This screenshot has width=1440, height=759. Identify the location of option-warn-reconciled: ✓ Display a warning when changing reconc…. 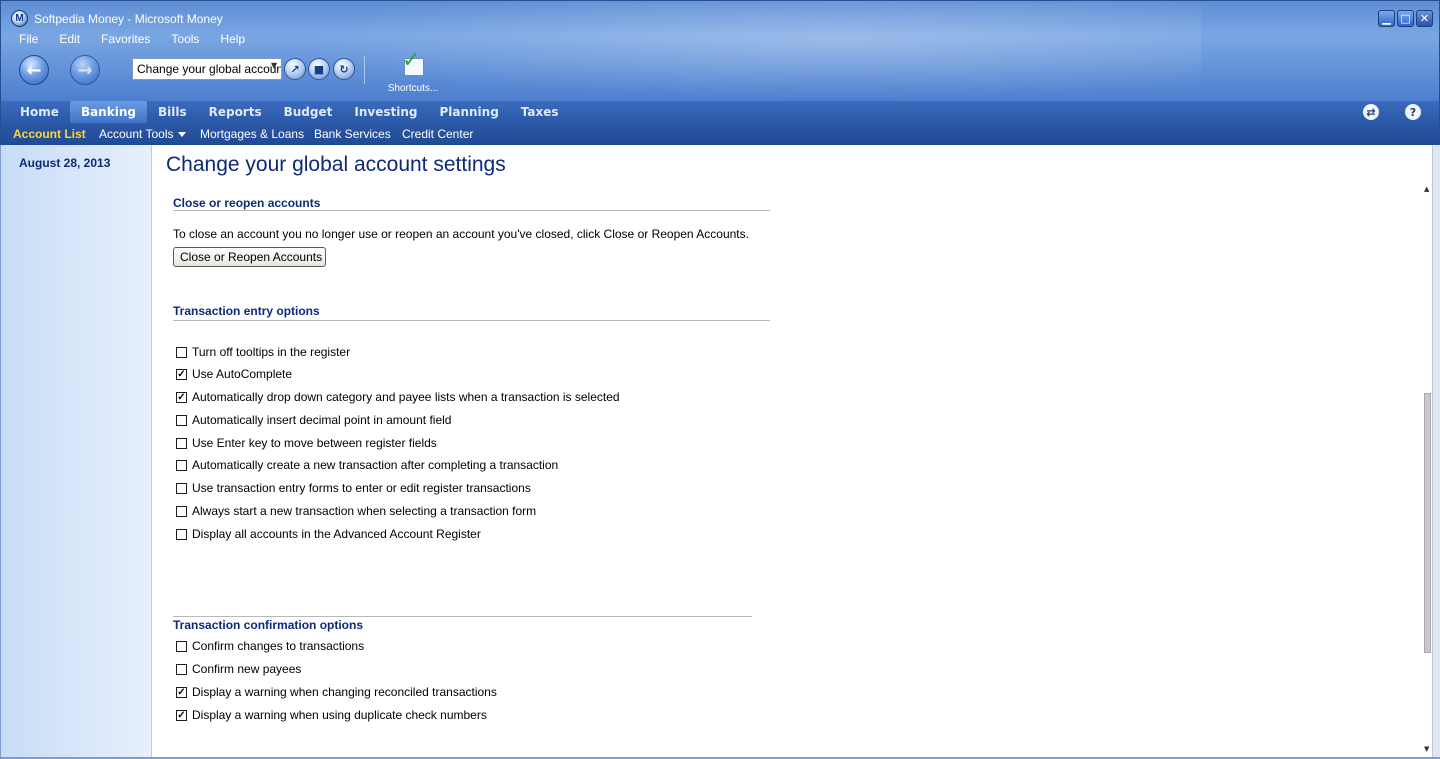
(336, 692).